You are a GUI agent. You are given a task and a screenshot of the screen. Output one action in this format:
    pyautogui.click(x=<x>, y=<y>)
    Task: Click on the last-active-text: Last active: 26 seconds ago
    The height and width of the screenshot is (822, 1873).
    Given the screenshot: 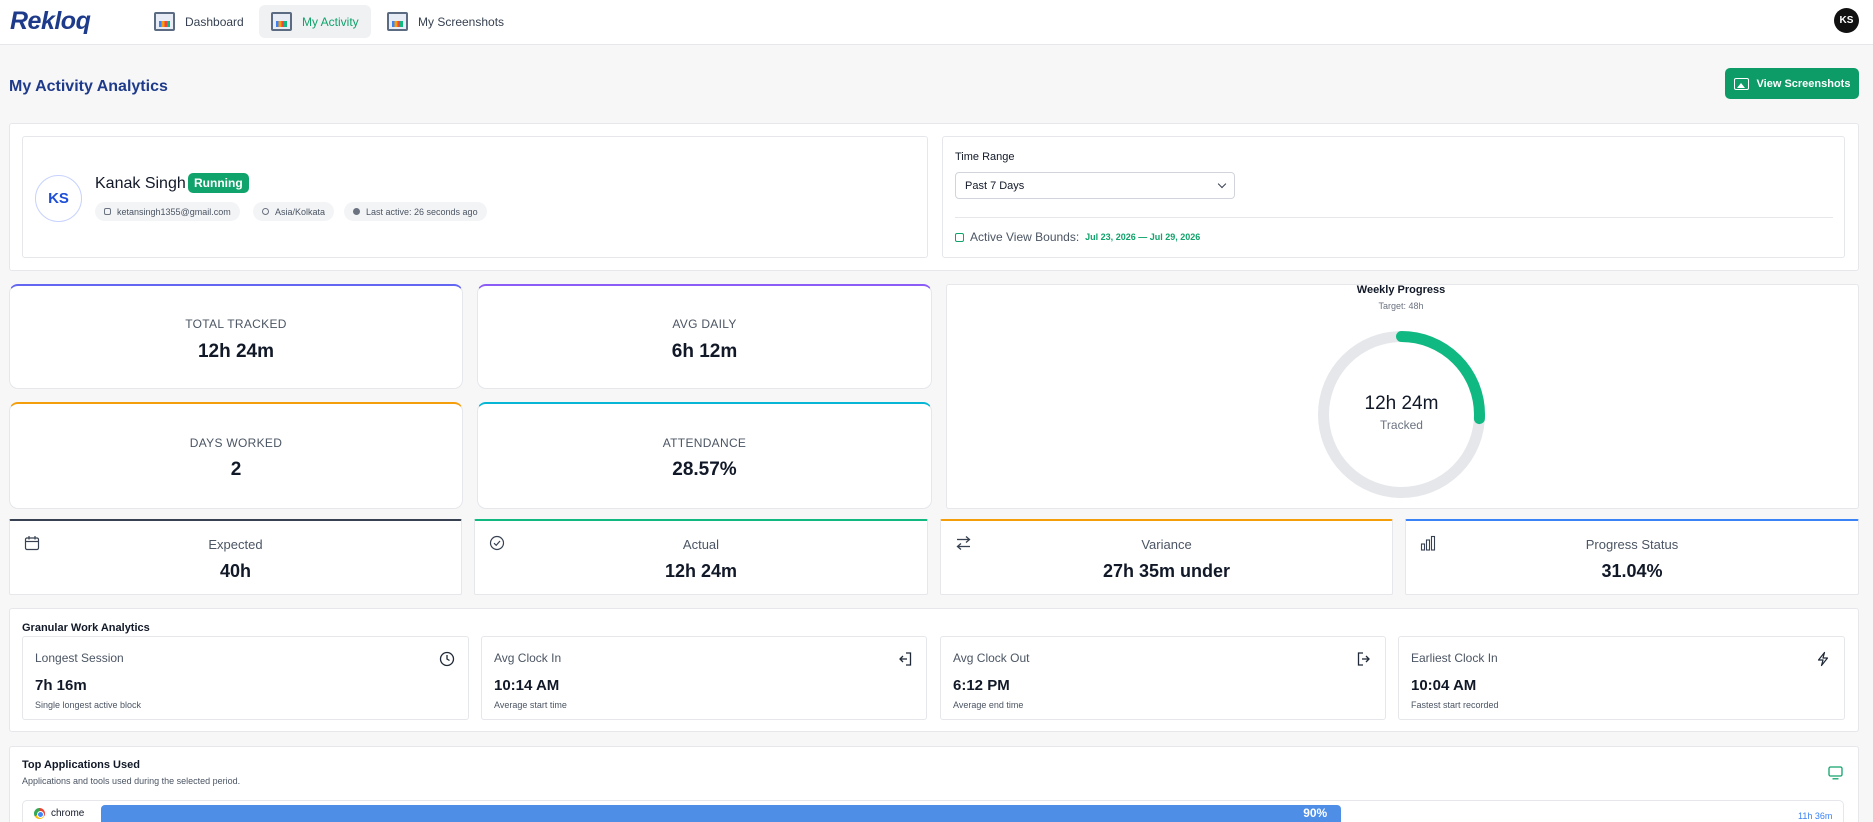 What is the action you would take?
    pyautogui.click(x=422, y=211)
    